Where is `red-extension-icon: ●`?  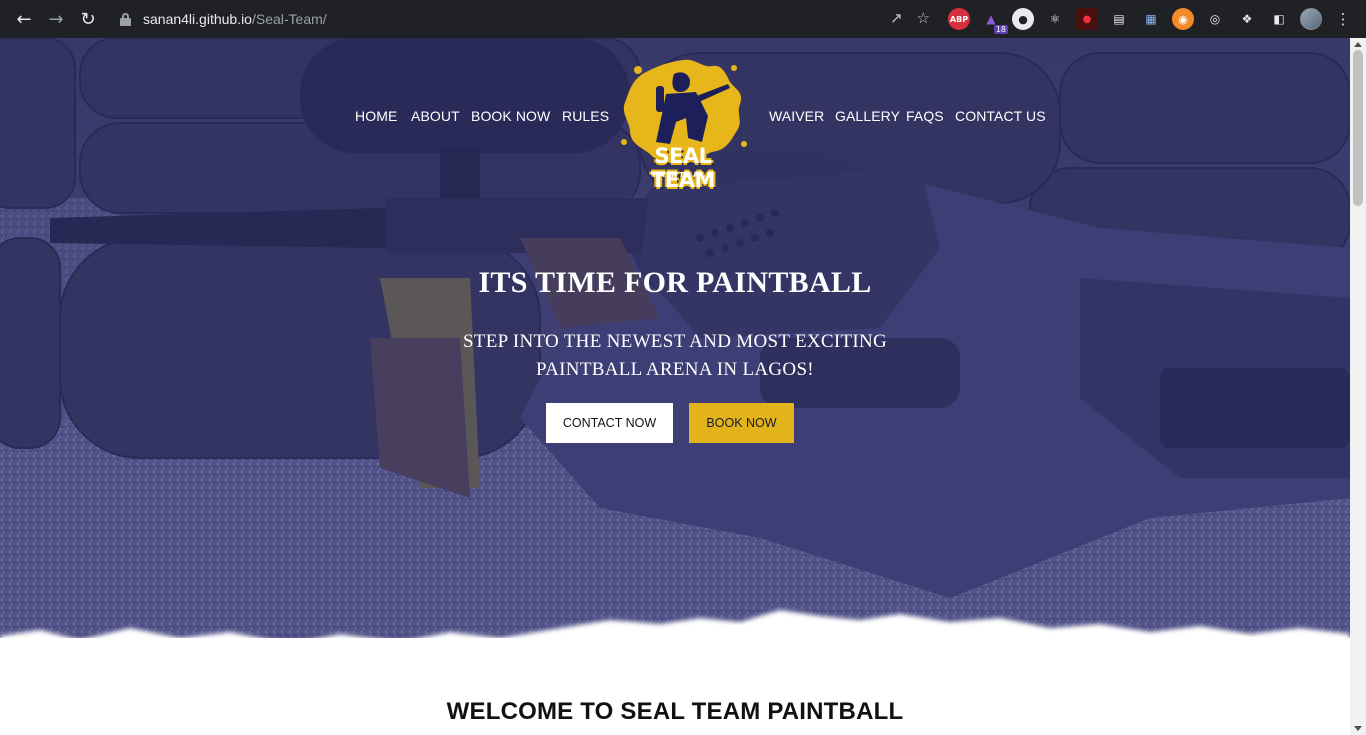 red-extension-icon: ● is located at coordinates (1087, 19).